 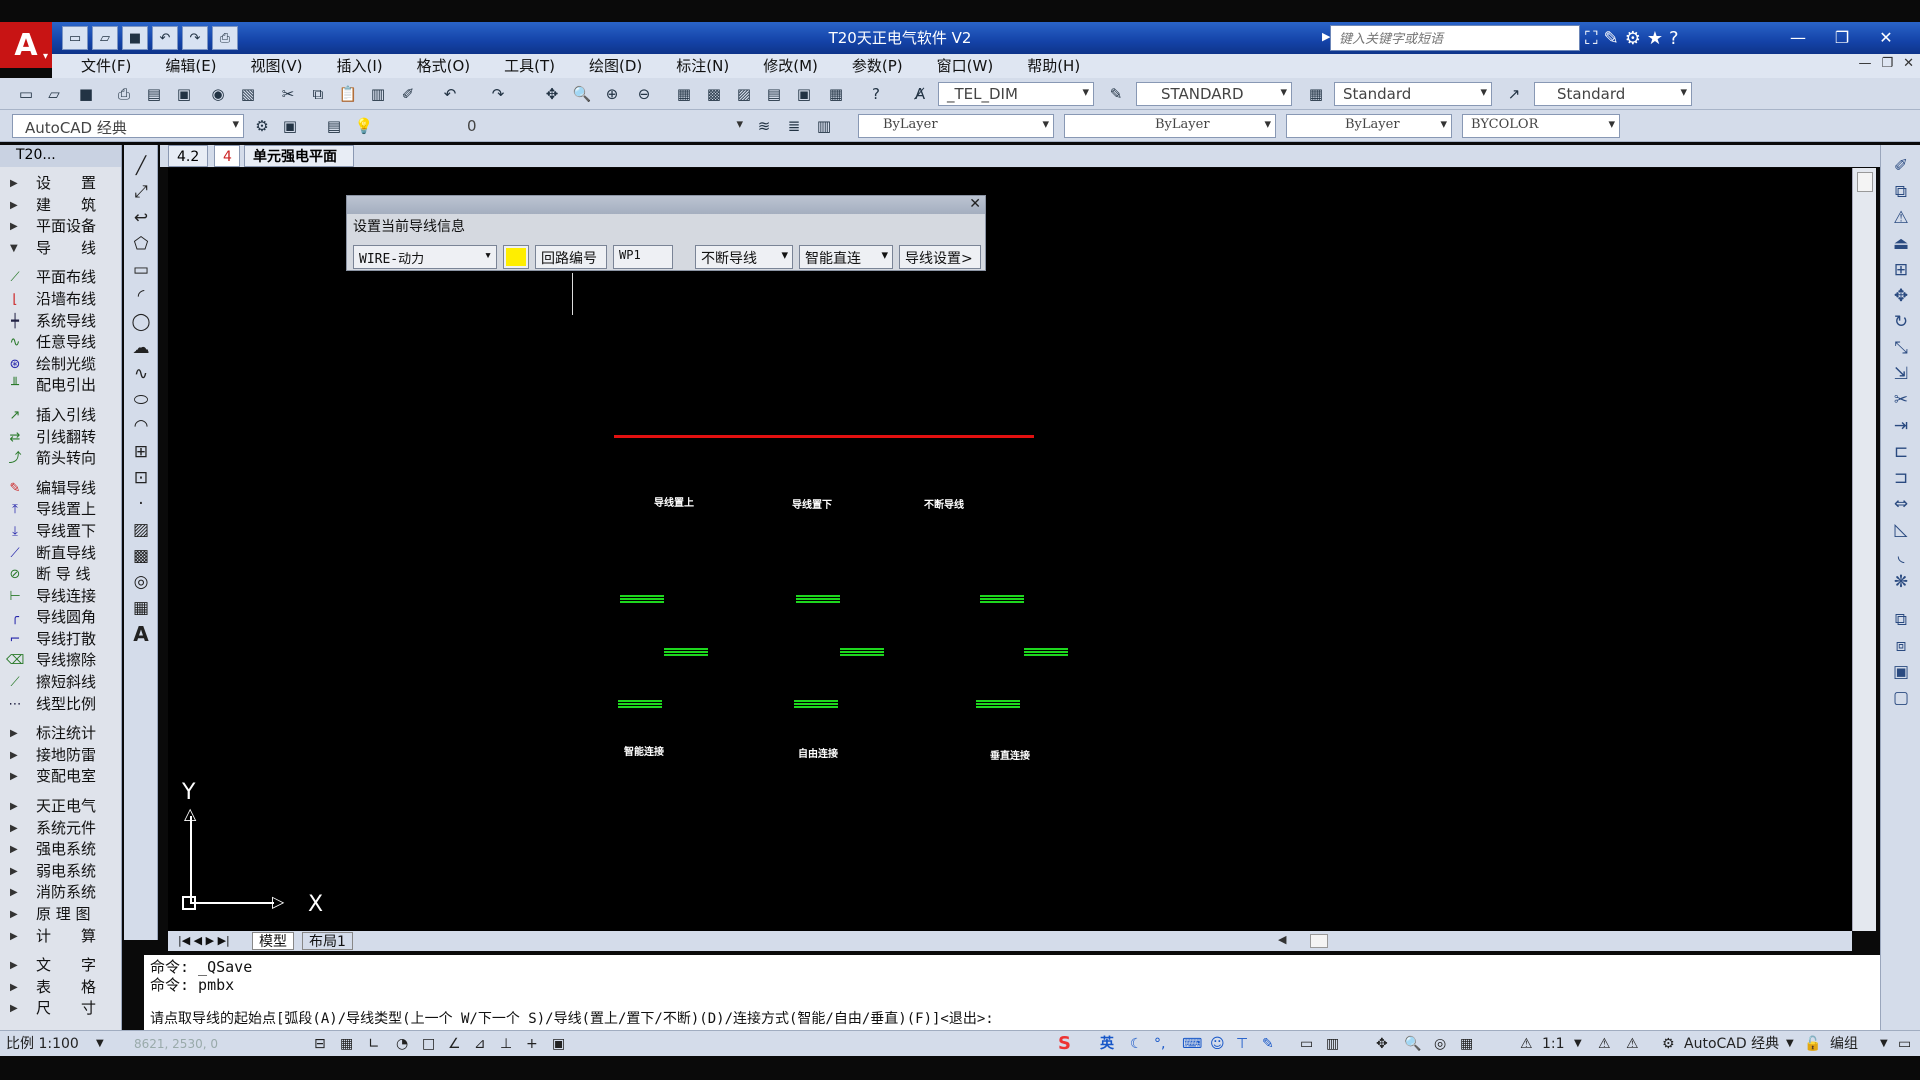 I want to click on menu-item-explode-wire: ⌐ 导线打散, so click(x=60, y=640).